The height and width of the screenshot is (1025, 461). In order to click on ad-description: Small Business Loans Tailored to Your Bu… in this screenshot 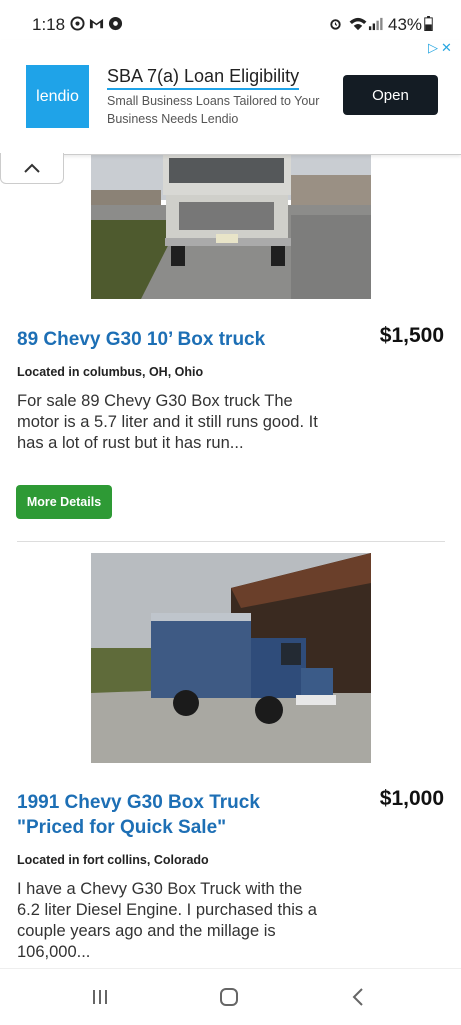, I will do `click(213, 110)`.